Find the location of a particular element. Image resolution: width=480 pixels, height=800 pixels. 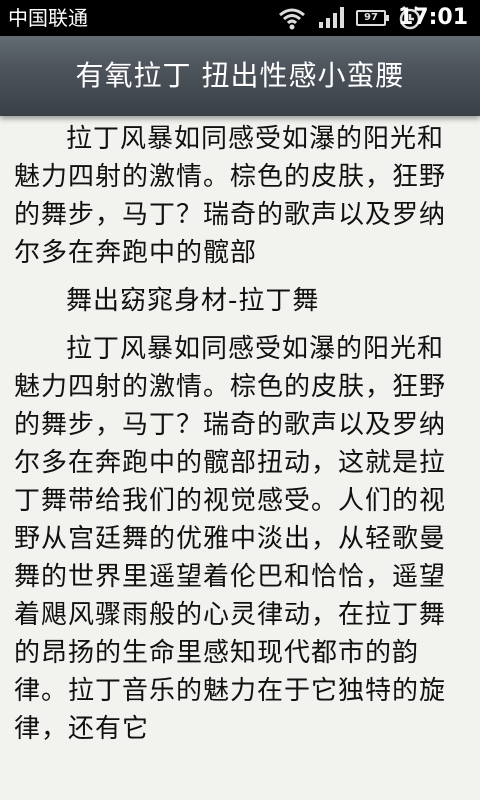

title-bar: 有氧拉丁 扭出性感小蛮腰 is located at coordinates (240, 76).